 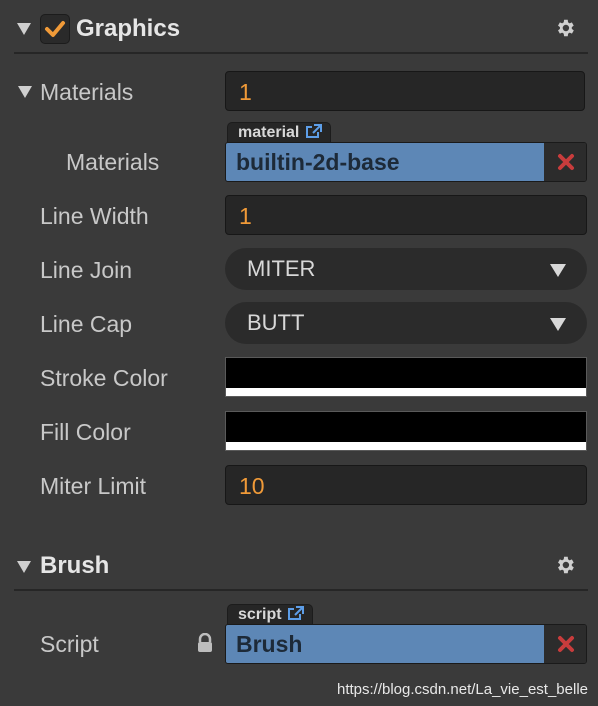 I want to click on line-join-value: MITER, so click(x=281, y=268).